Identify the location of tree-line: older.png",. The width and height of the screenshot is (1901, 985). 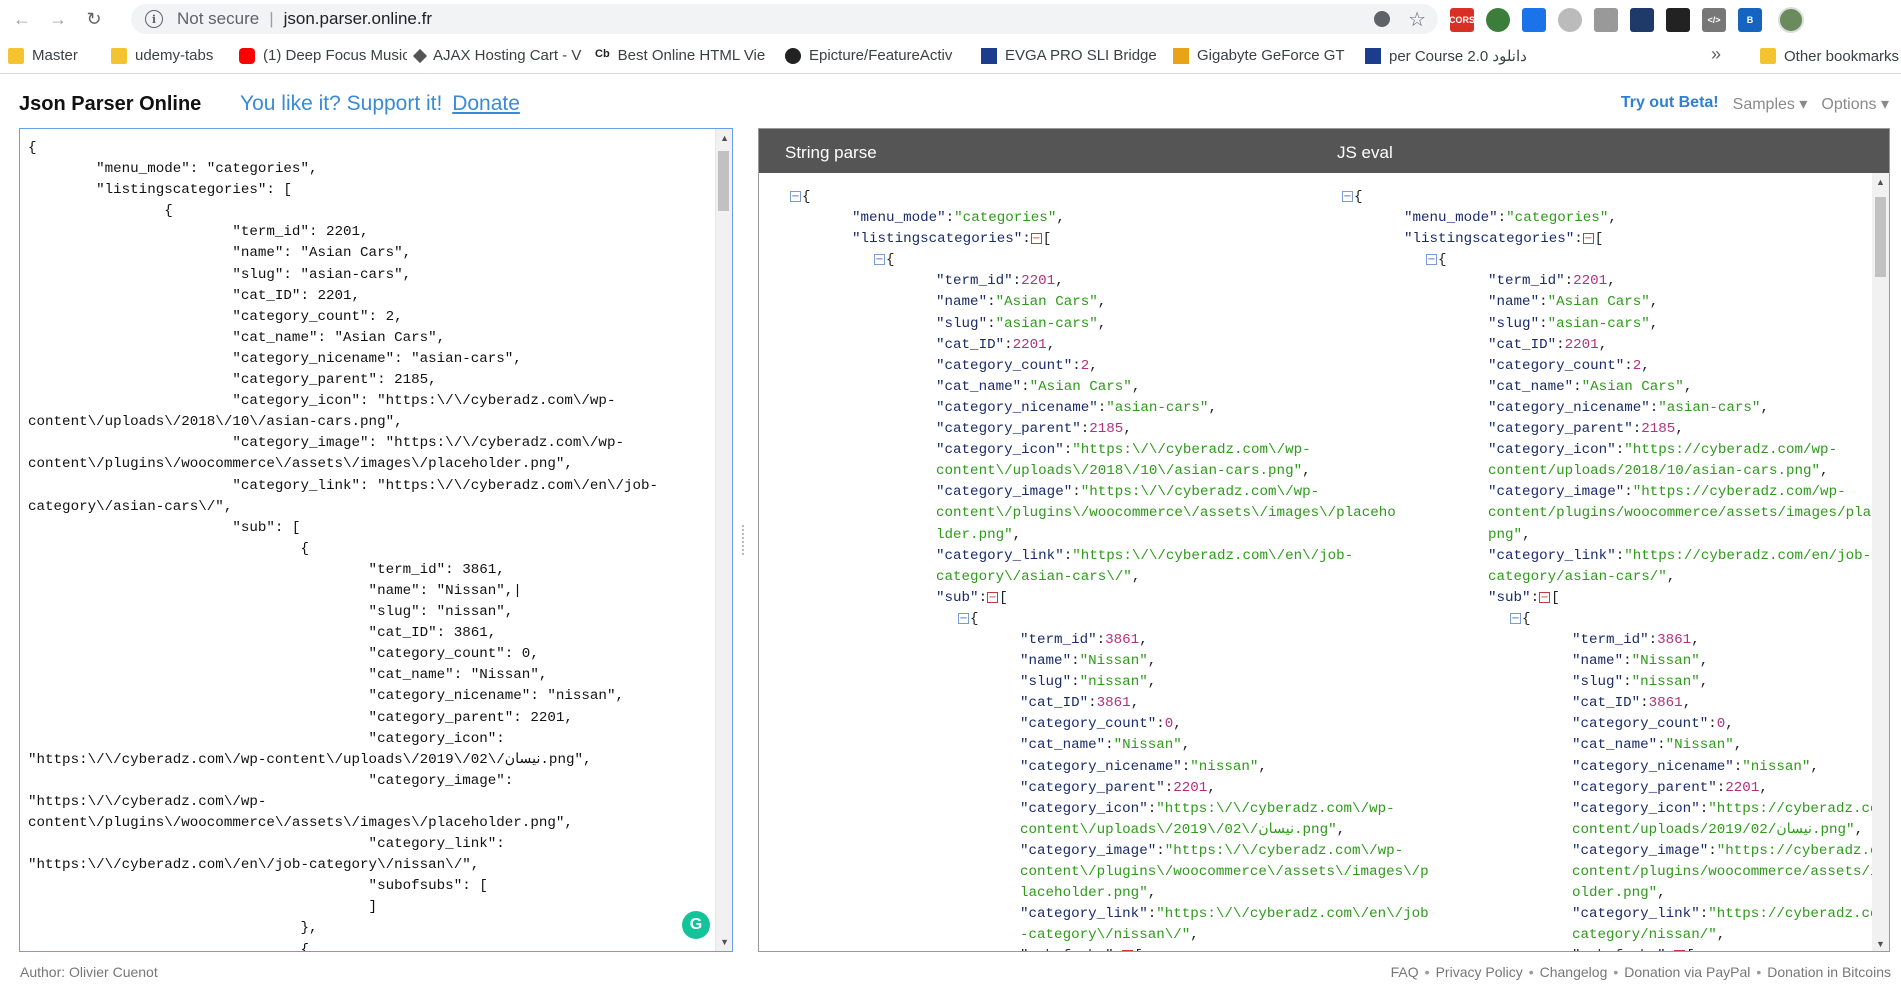
(1615, 893).